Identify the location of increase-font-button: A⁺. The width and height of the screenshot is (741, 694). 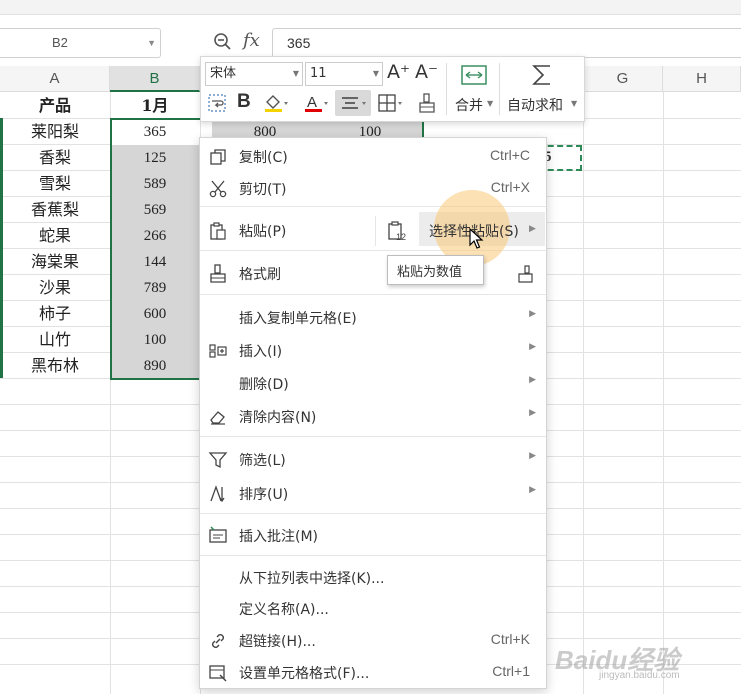
(398, 72).